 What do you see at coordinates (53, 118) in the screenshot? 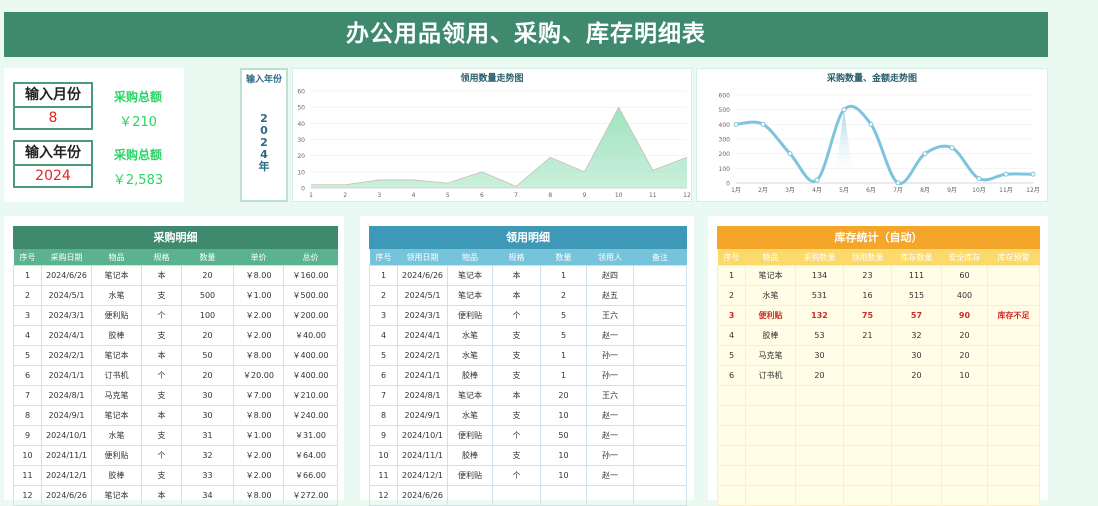
I see `month-input-value: 8` at bounding box center [53, 118].